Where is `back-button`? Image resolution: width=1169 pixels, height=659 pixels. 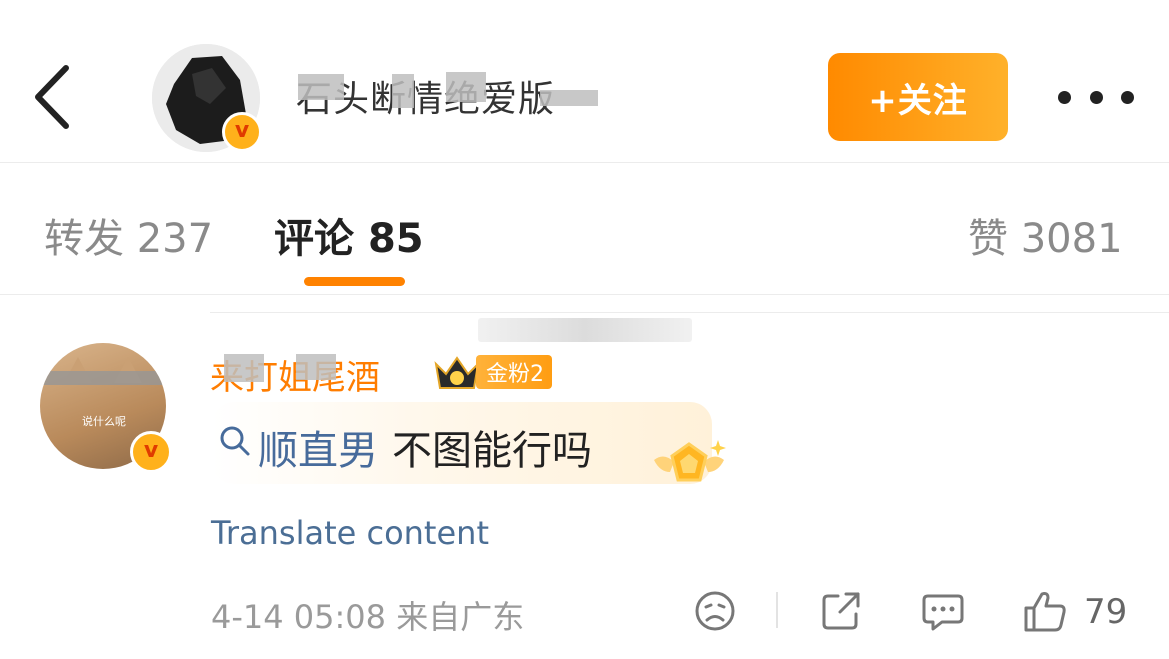 back-button is located at coordinates (53, 97).